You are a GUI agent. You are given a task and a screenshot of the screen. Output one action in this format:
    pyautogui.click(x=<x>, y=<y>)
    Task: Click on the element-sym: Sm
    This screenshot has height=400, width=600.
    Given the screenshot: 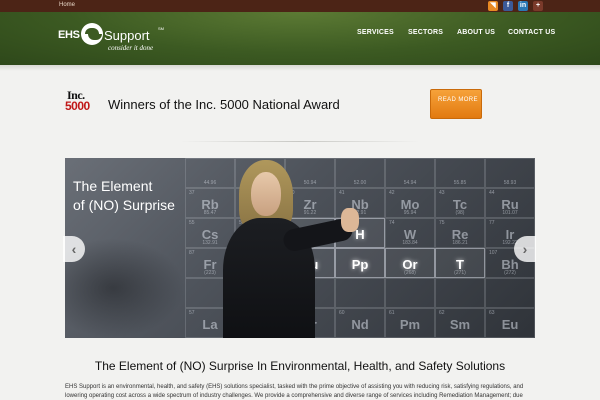 What is the action you would take?
    pyautogui.click(x=460, y=324)
    